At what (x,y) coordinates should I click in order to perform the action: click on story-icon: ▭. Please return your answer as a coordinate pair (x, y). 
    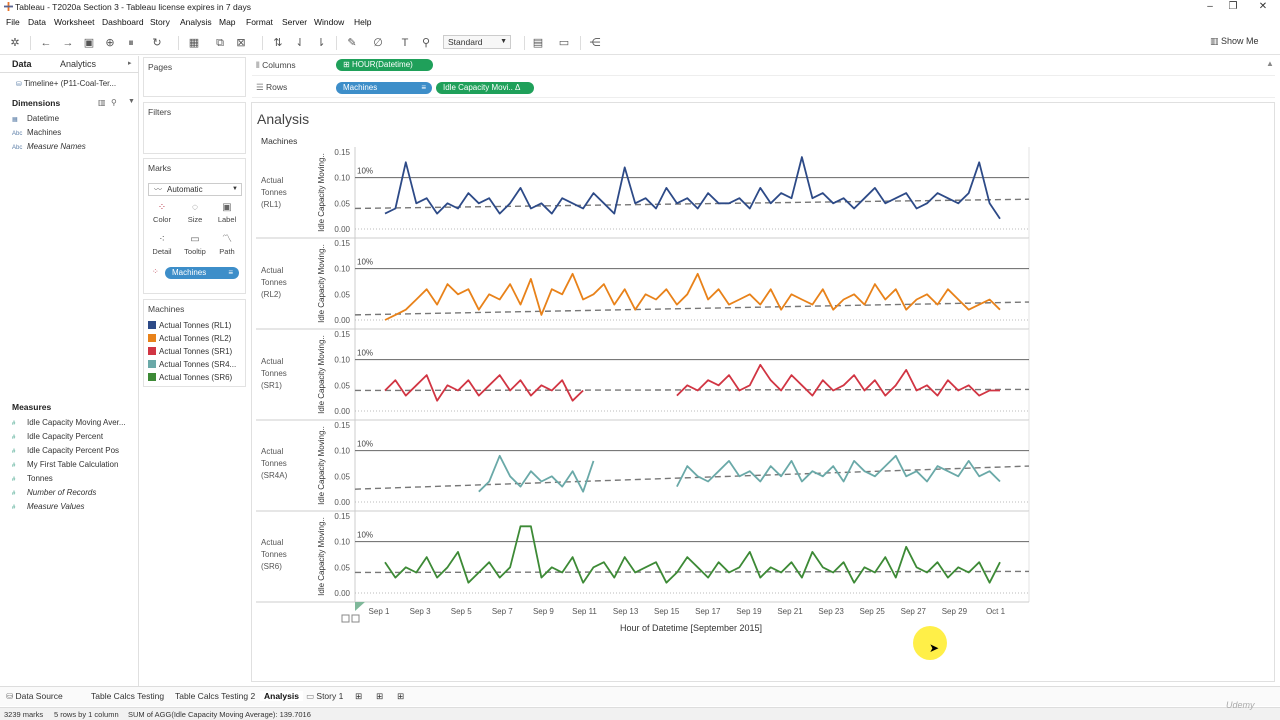
    Looking at the image, I should click on (311, 696).